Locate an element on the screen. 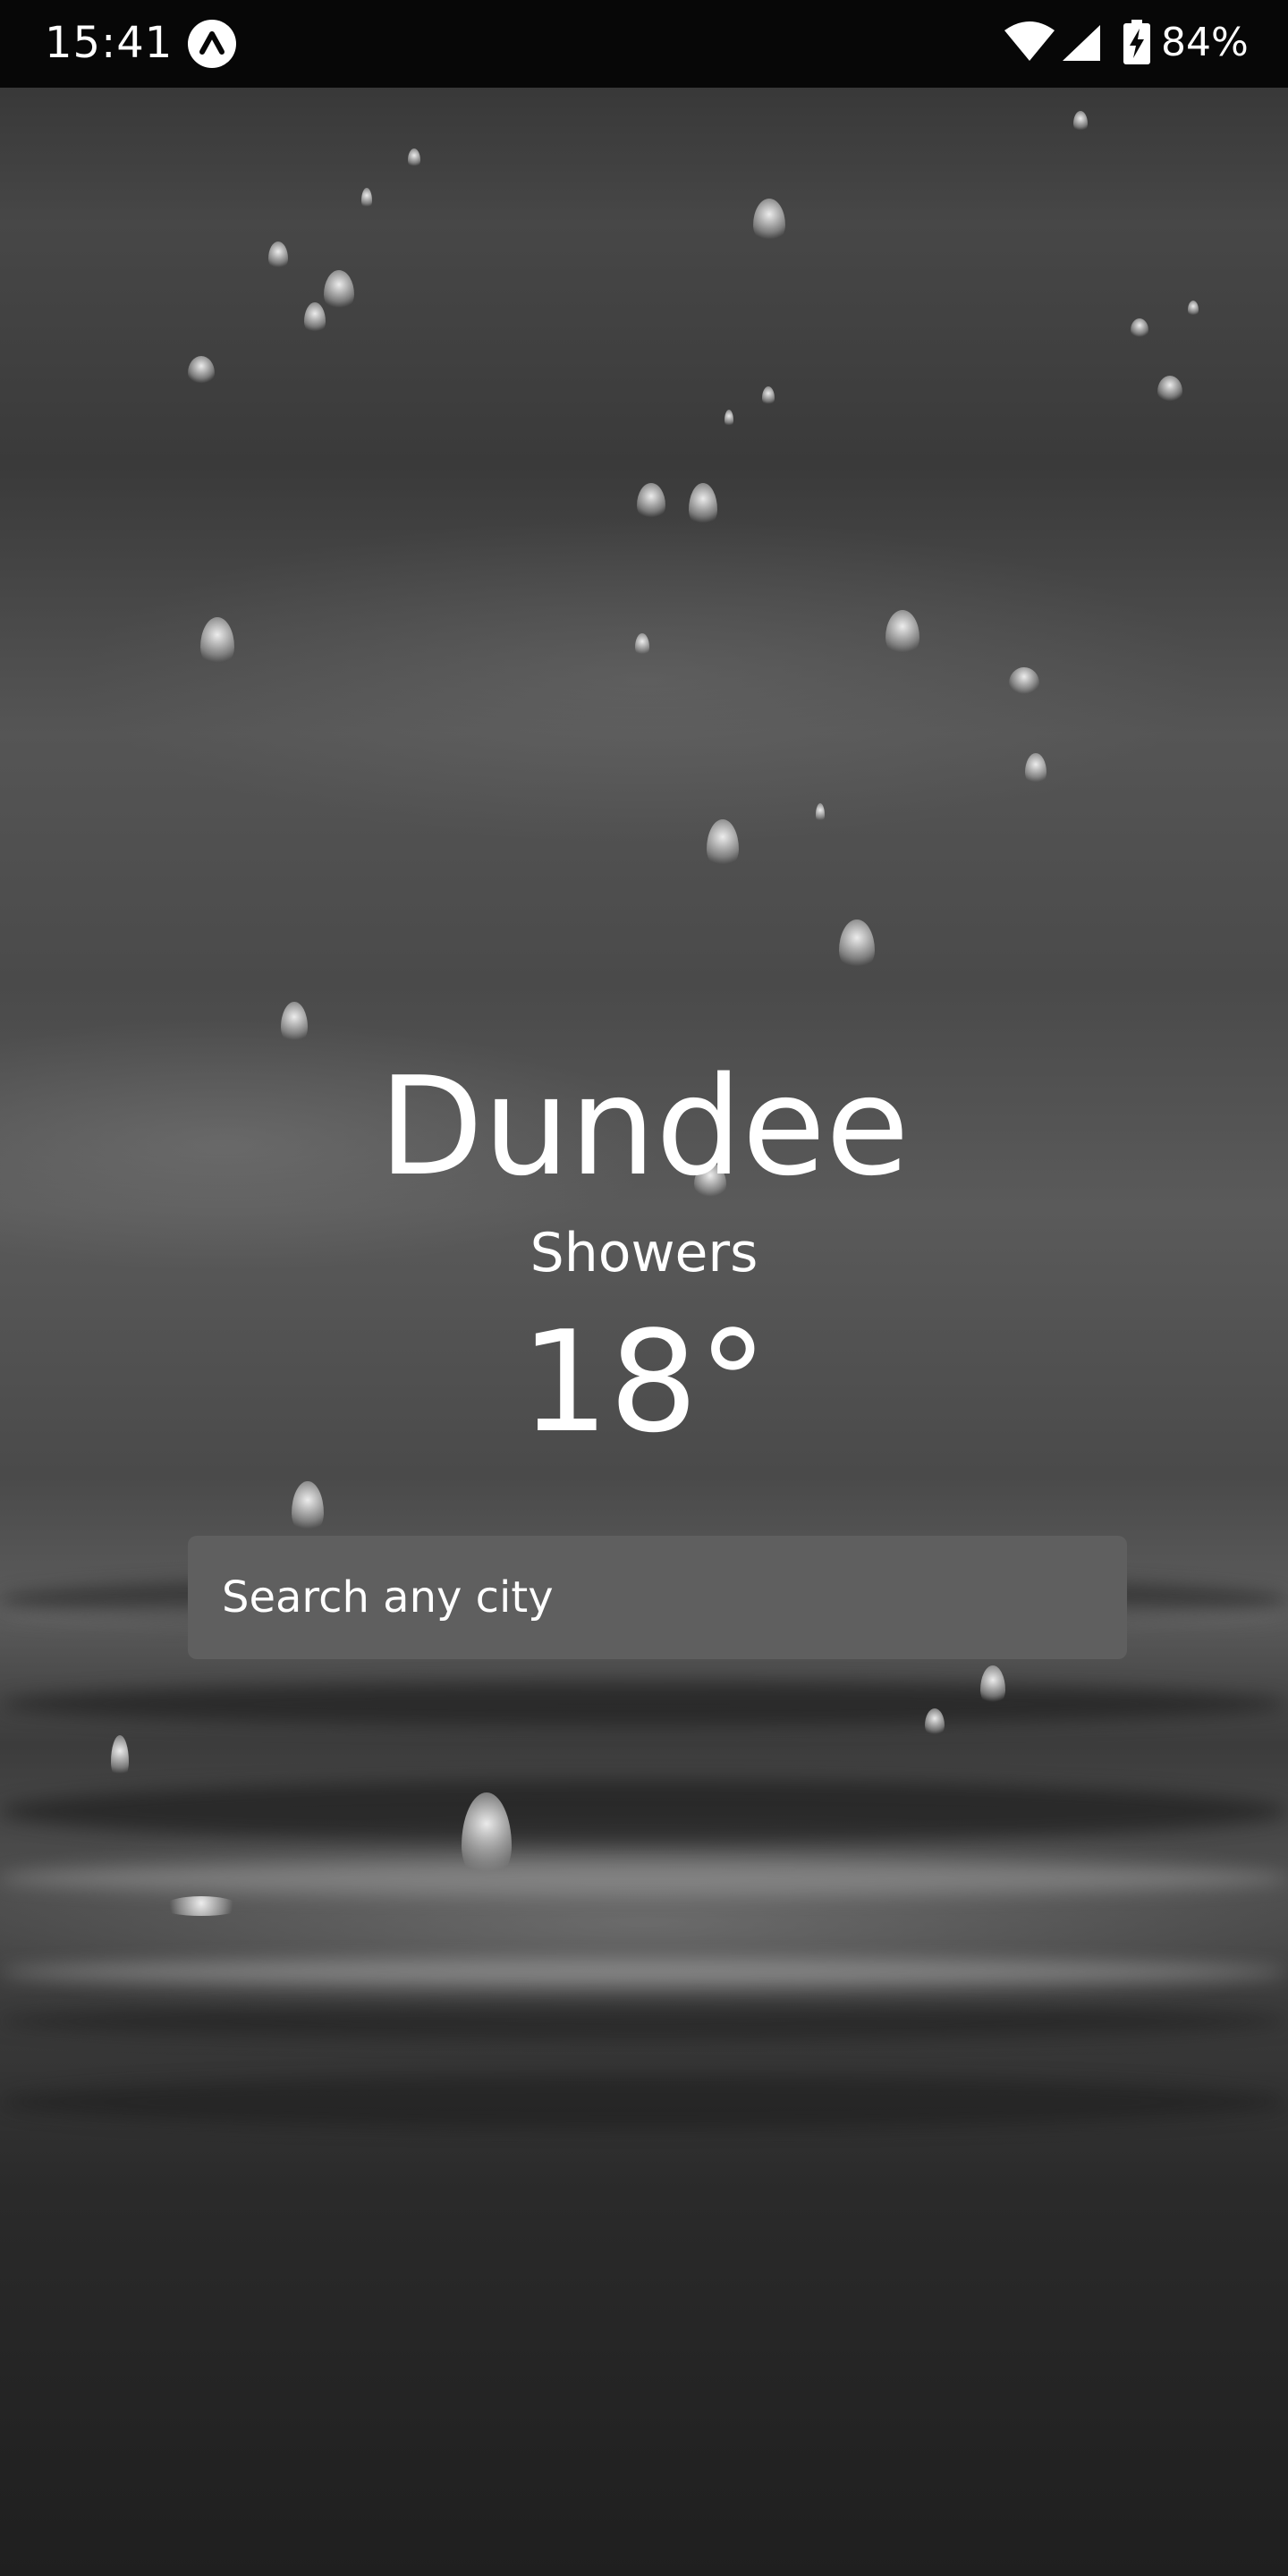 This screenshot has width=1288, height=2576. city-search-input is located at coordinates (657, 1597).